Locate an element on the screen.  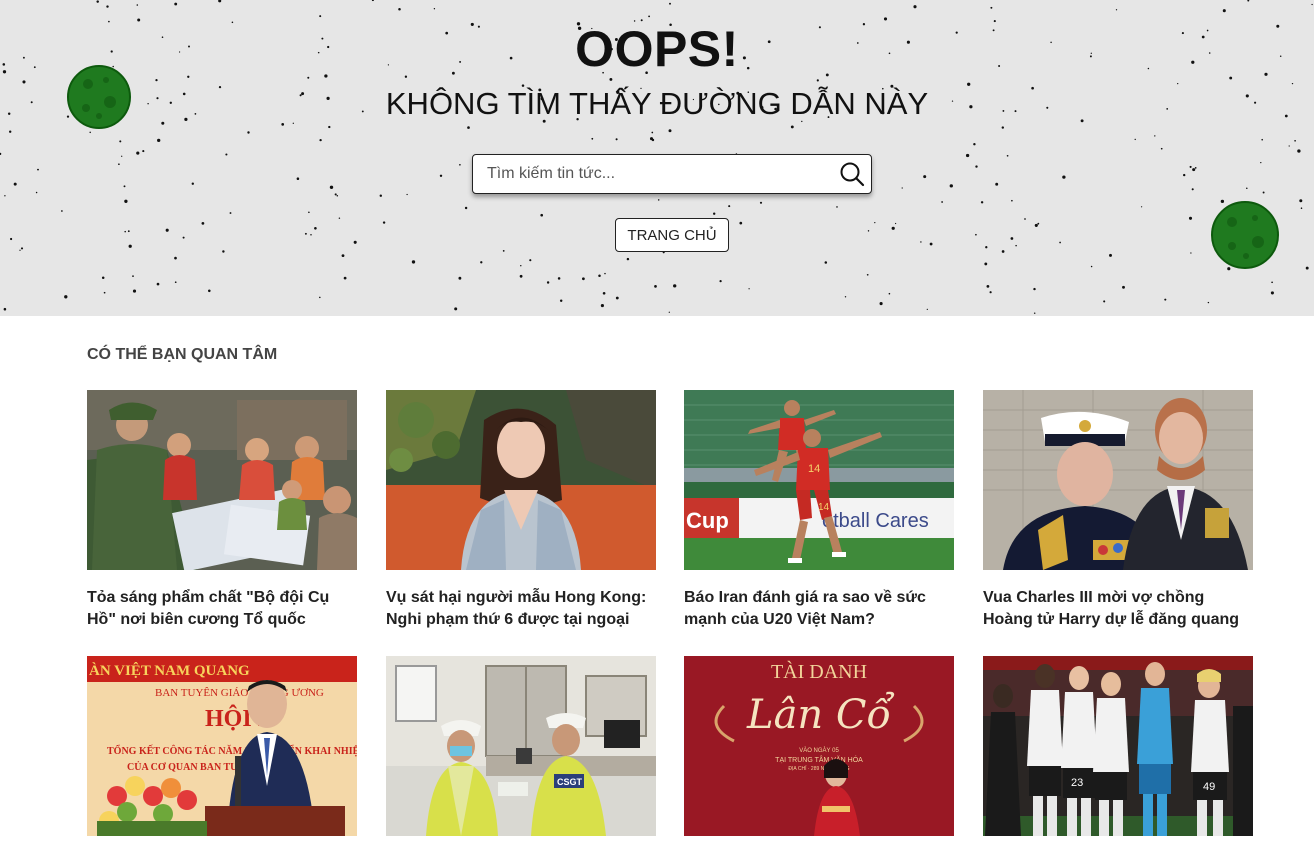
article-thumbnail: 23 49 is located at coordinates (1118, 746).